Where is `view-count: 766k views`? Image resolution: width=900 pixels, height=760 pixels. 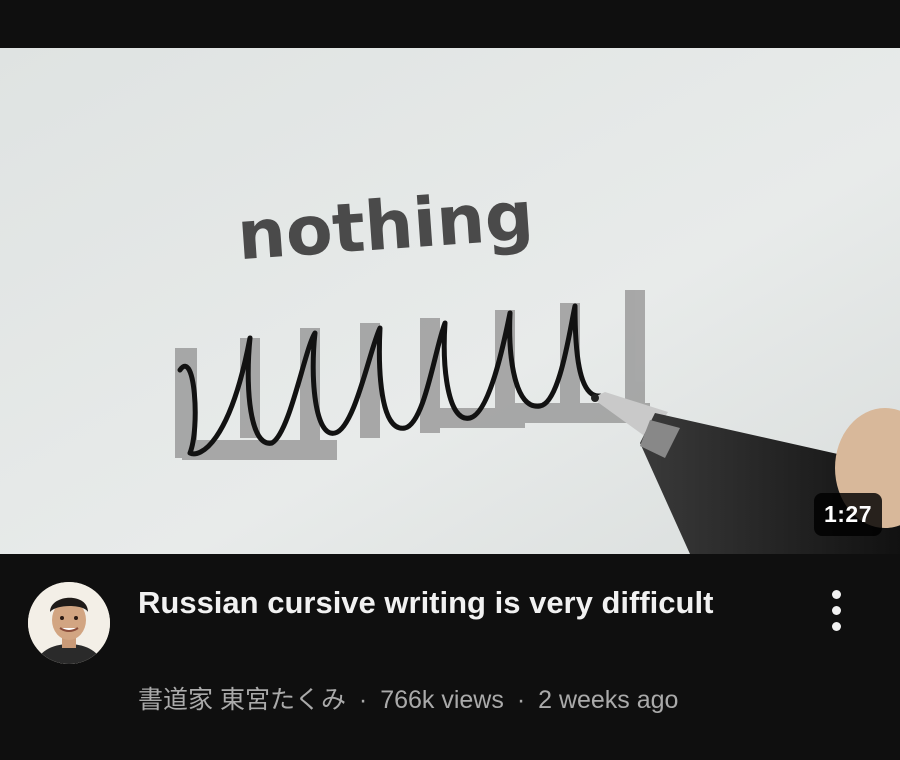 view-count: 766k views is located at coordinates (442, 700).